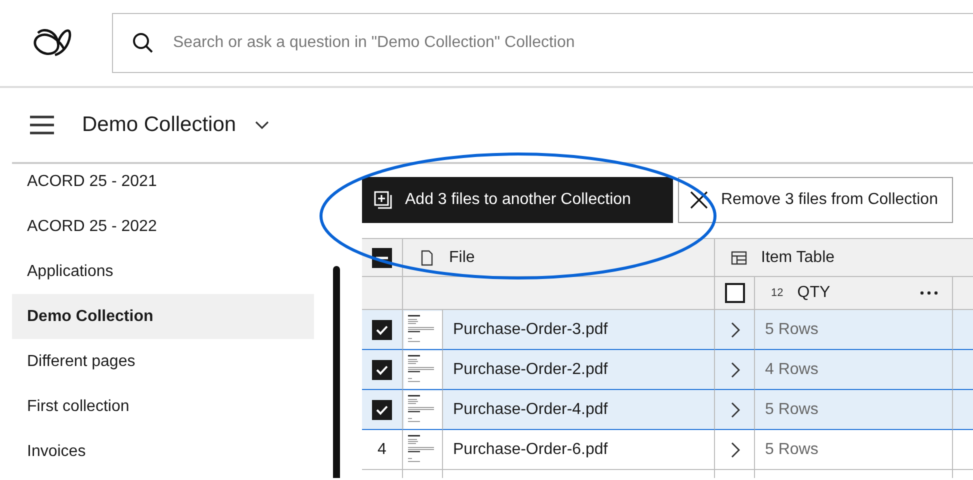 The height and width of the screenshot is (480, 973). I want to click on row-count: 4 Rows, so click(854, 370).